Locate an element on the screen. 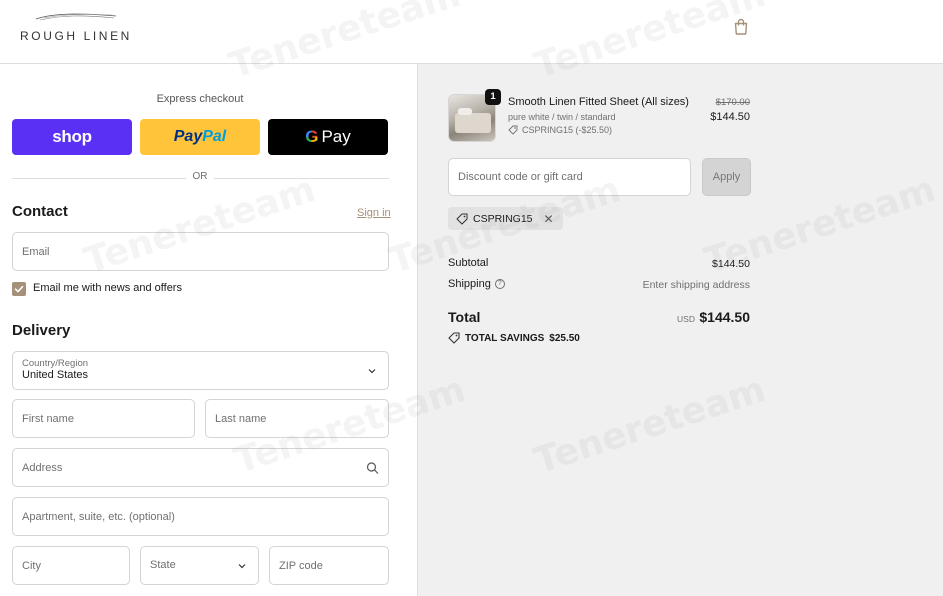 The width and height of the screenshot is (943, 596). sign-in-link: Sign in is located at coordinates (374, 213).